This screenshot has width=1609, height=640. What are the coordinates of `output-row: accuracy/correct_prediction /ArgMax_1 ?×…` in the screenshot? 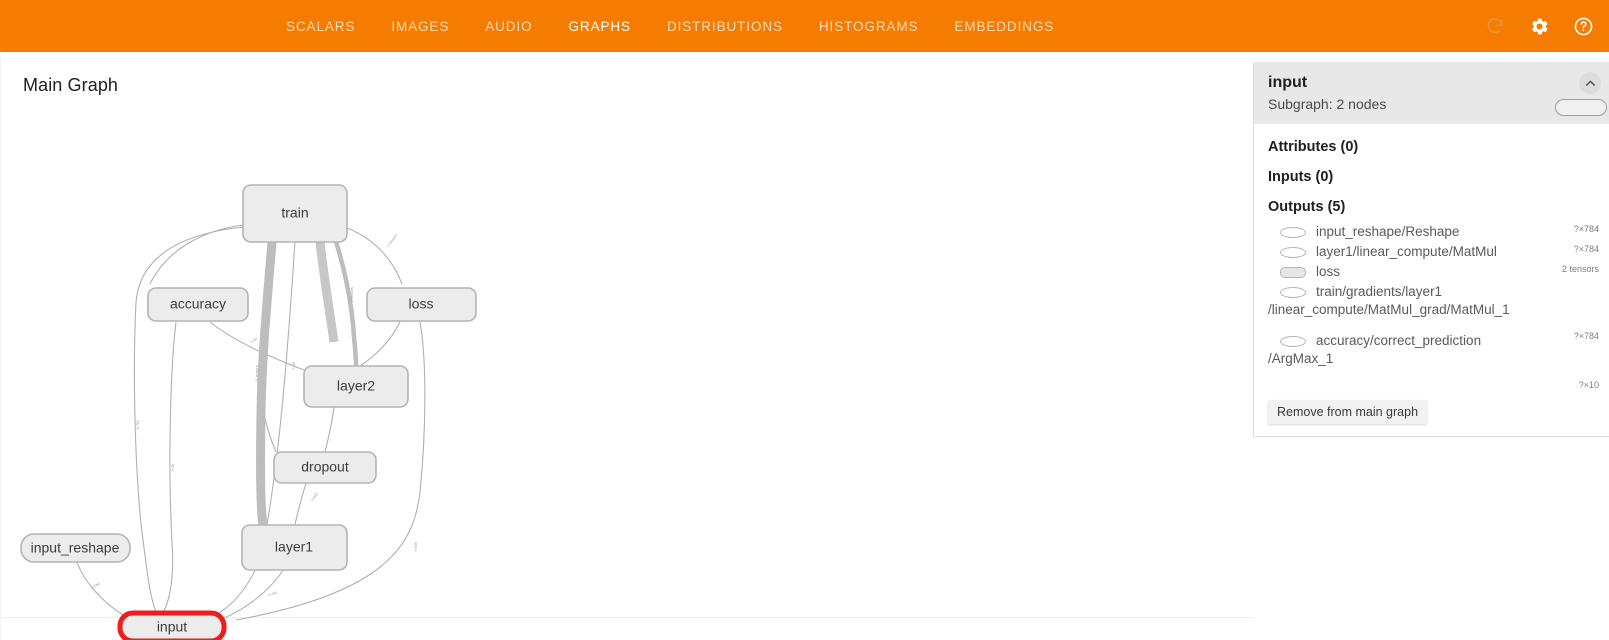 It's located at (1433, 360).